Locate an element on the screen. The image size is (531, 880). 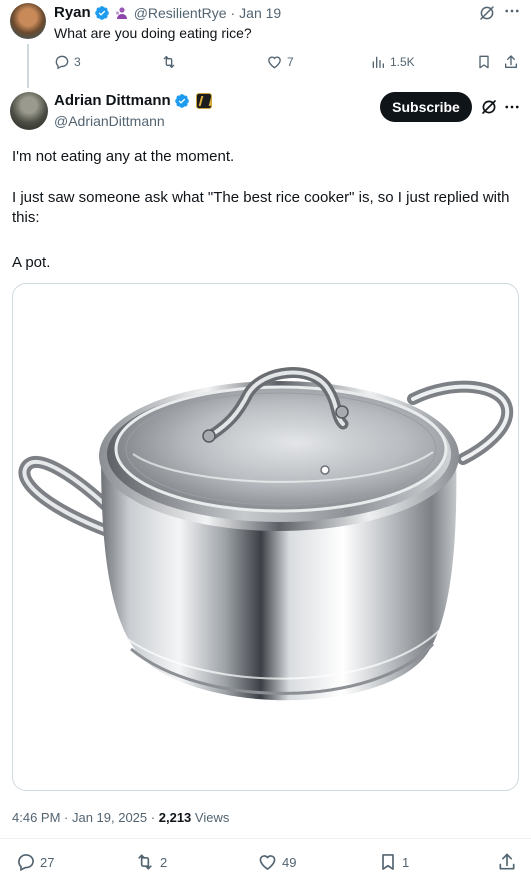
divider is located at coordinates (265, 838).